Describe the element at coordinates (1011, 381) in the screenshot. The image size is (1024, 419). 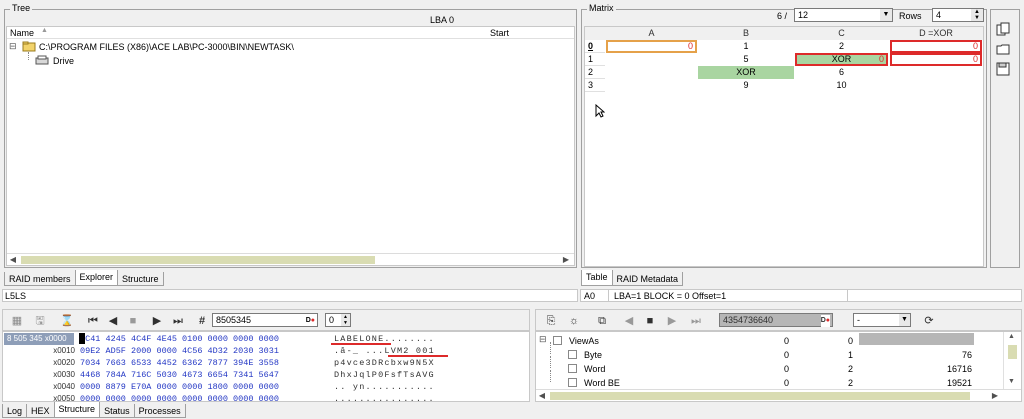
I see `scroll-down-icon: ▼` at that location.